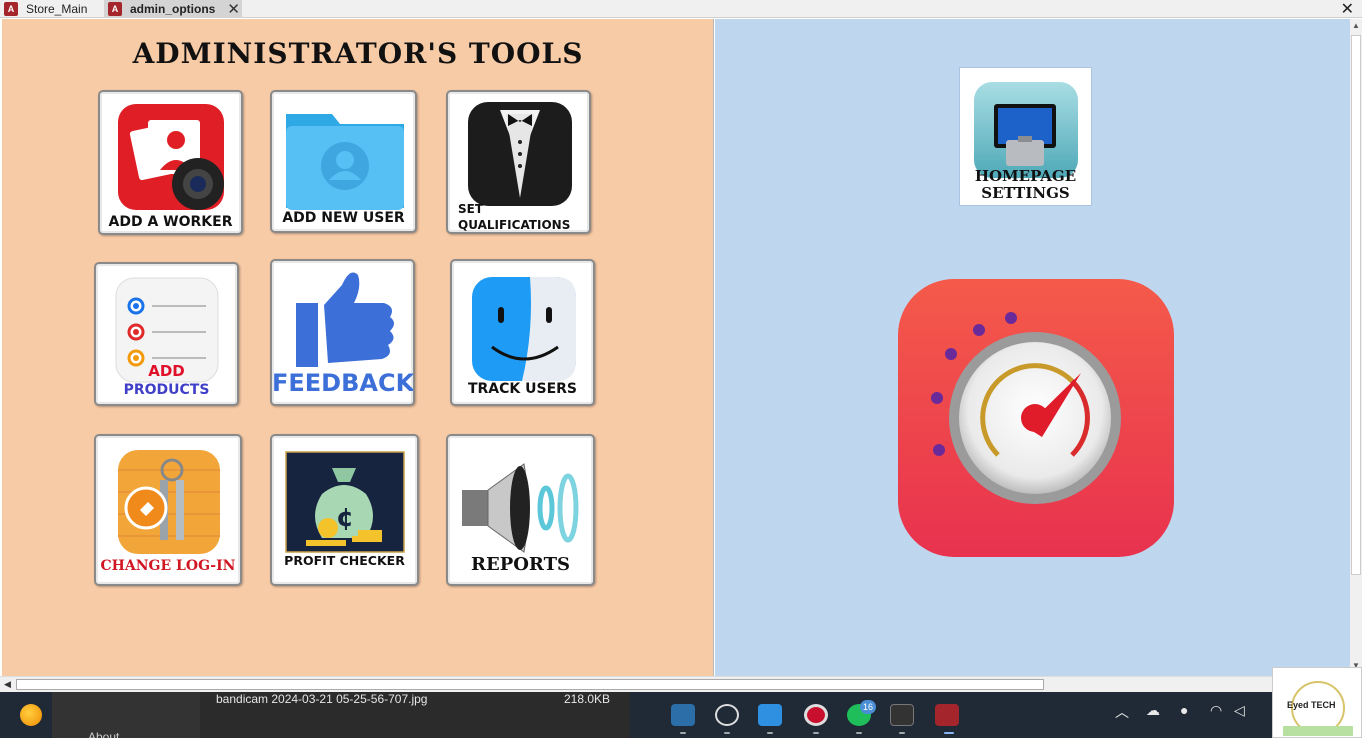 The width and height of the screenshot is (1362, 738). Describe the element at coordinates (126, 715) in the screenshot. I see `file-panel-sidebar` at that location.